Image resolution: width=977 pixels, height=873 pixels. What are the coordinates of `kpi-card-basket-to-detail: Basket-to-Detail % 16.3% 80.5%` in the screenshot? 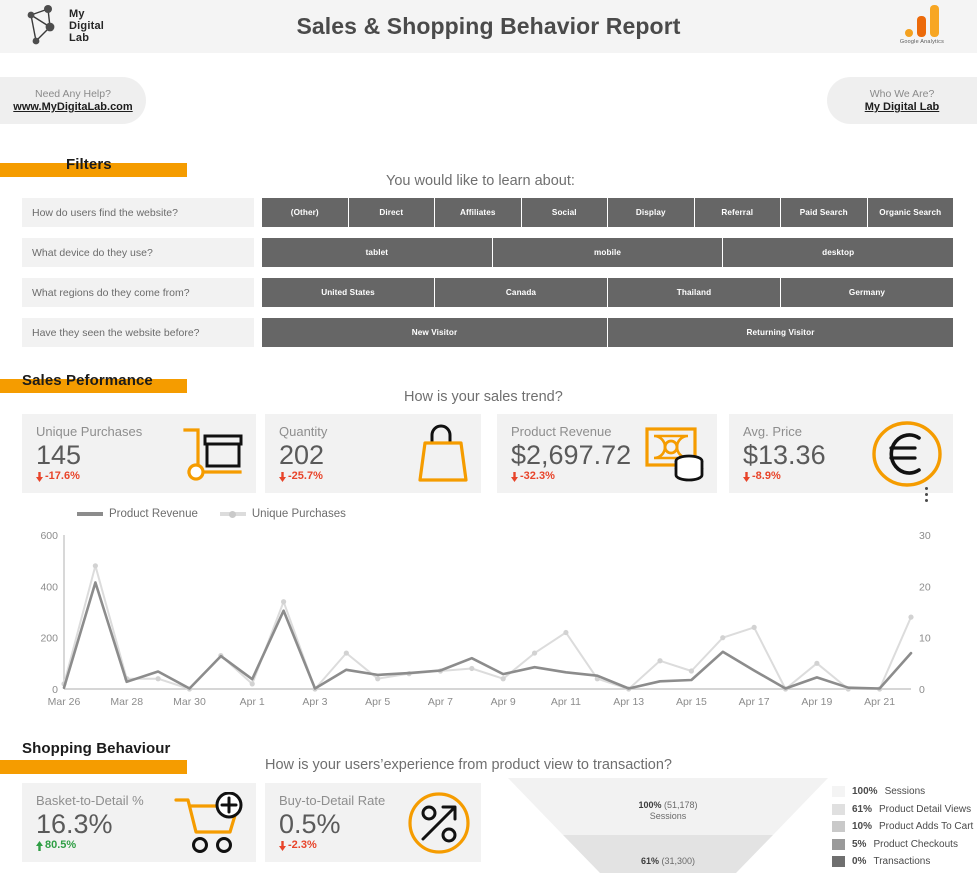 It's located at (139, 822).